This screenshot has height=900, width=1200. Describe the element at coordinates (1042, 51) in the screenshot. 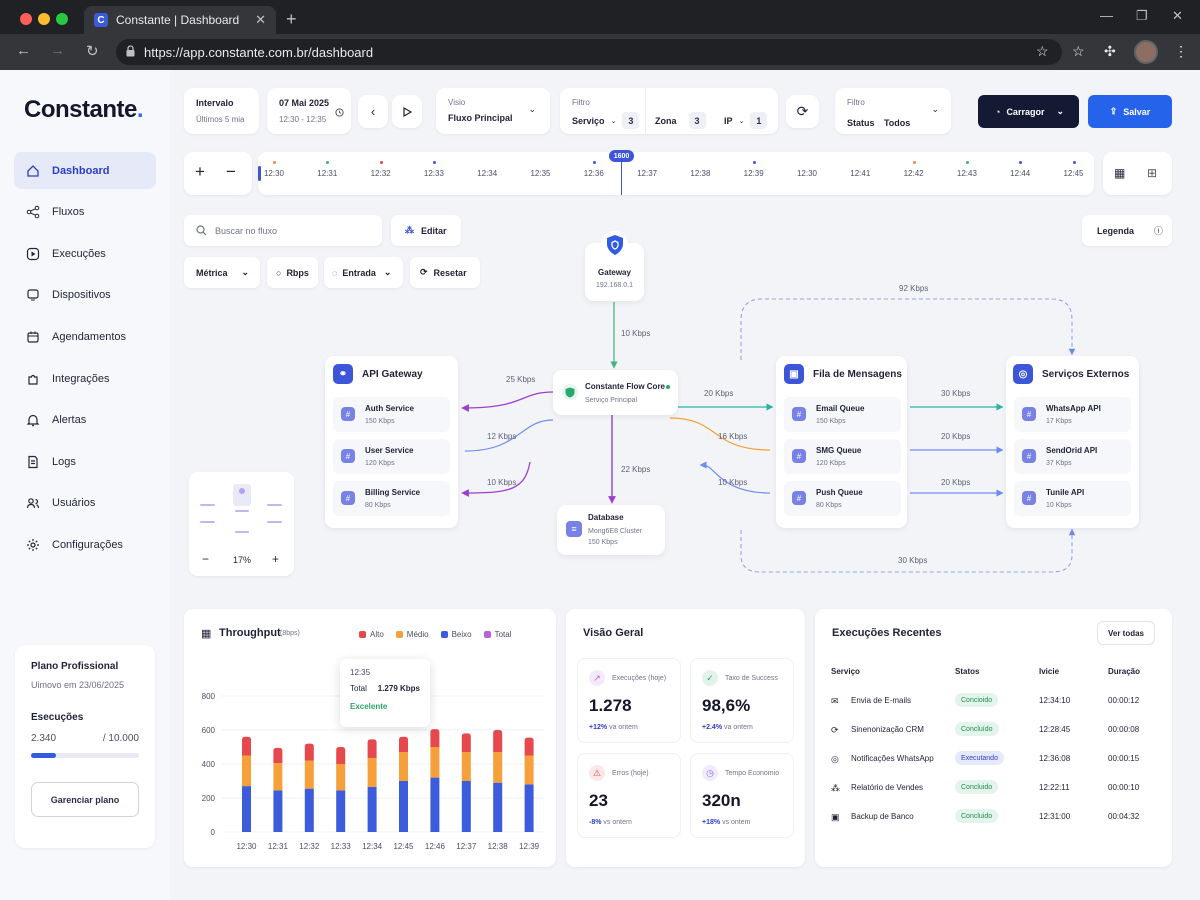

I see `bookmark-star-icon: ☆` at that location.